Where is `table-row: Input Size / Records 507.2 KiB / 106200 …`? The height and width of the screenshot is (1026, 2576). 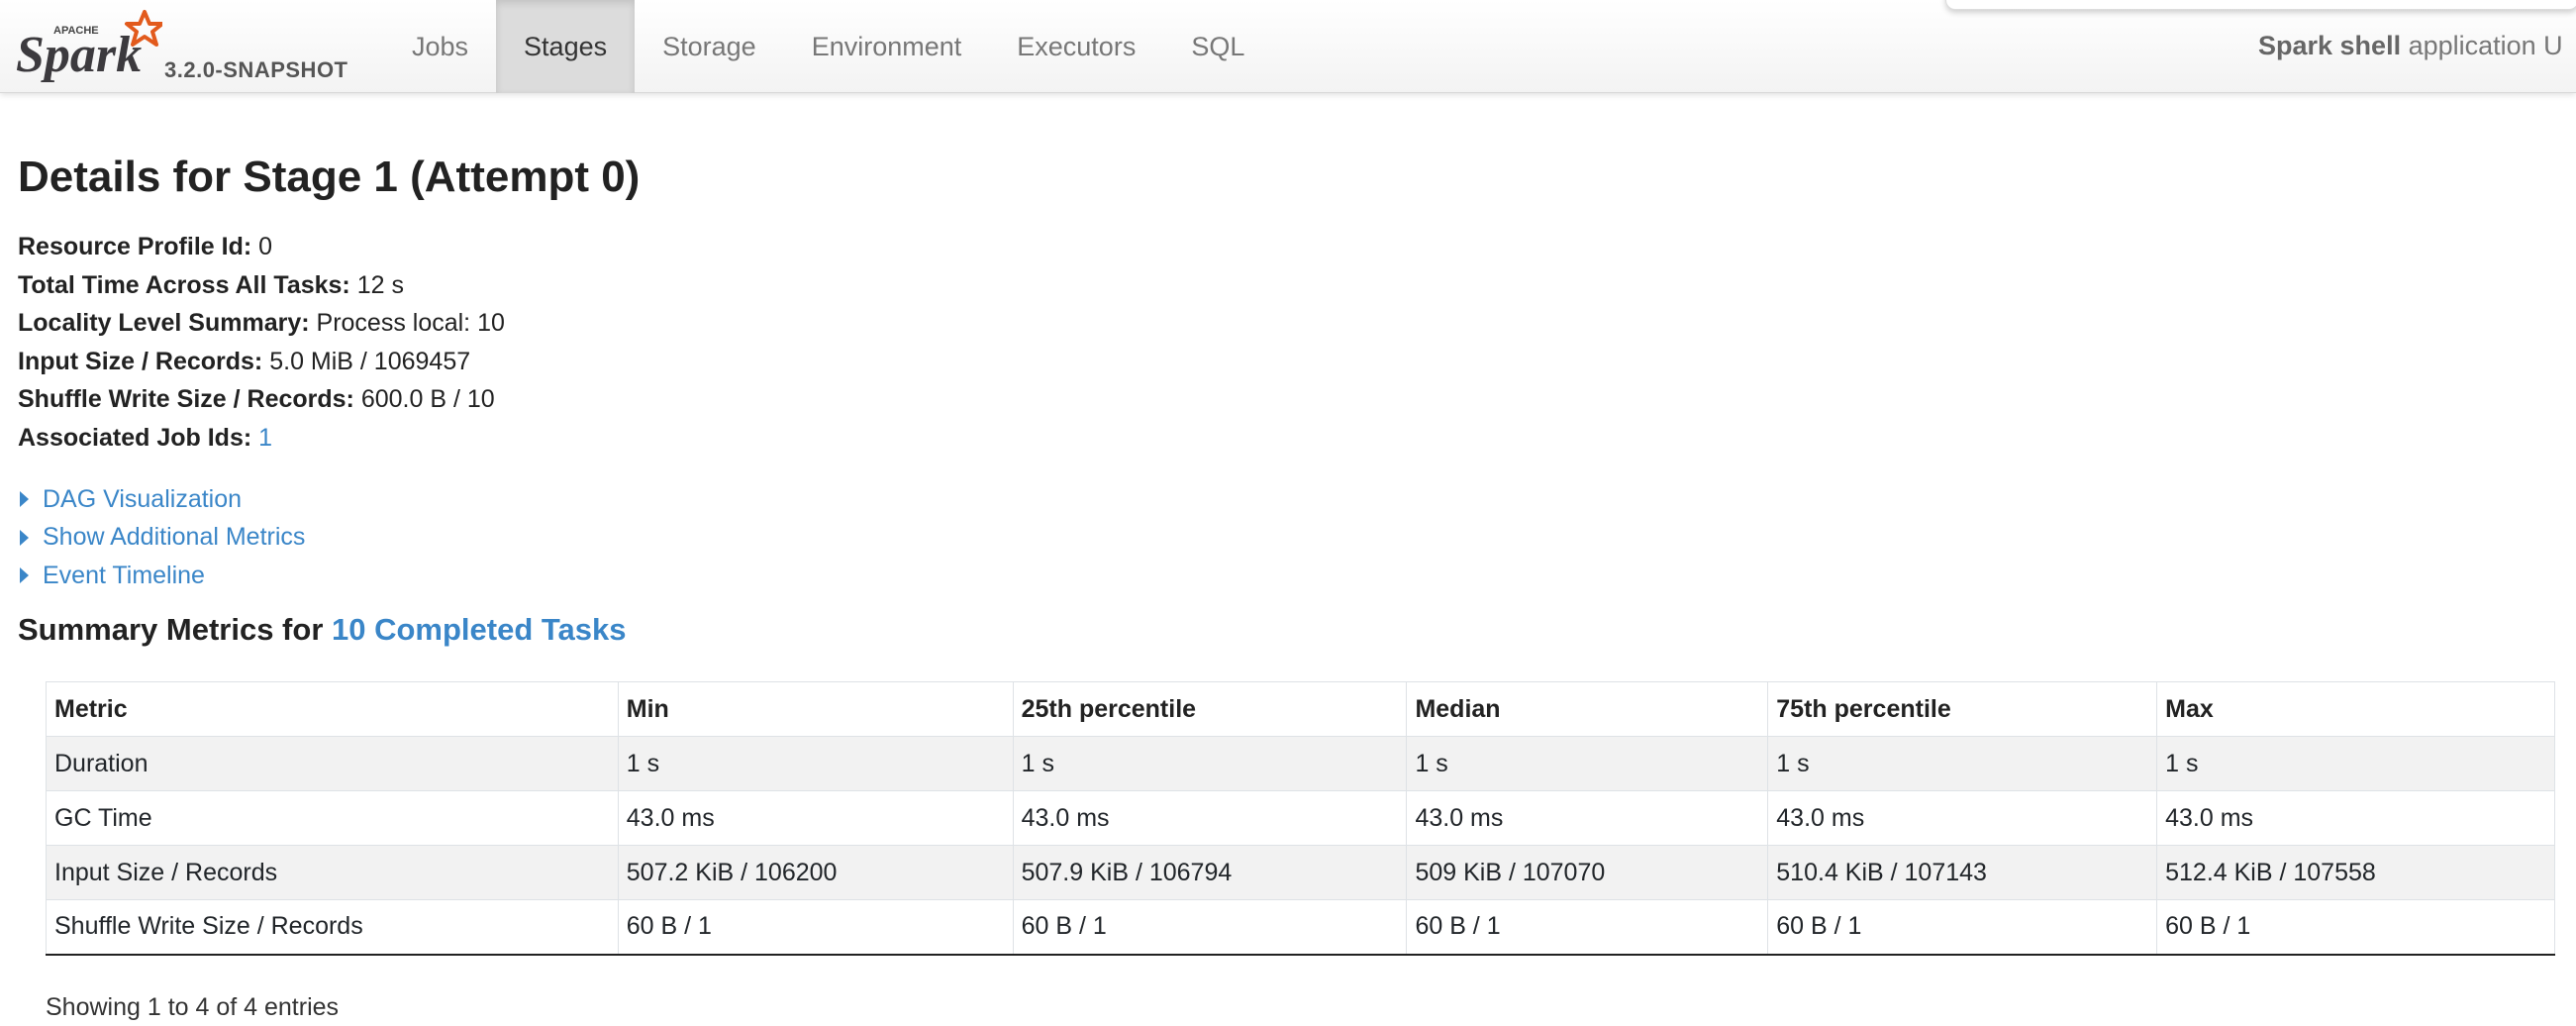
table-row: Input Size / Records 507.2 KiB / 106200 … is located at coordinates (1301, 873).